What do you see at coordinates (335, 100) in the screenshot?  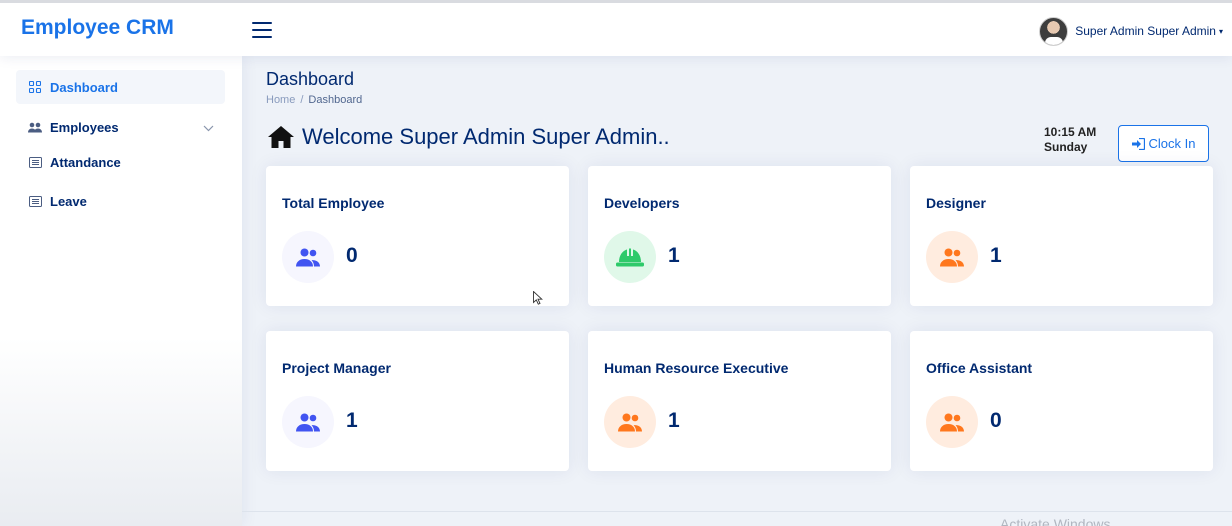 I see `breadcrumb-current: Dashboard` at bounding box center [335, 100].